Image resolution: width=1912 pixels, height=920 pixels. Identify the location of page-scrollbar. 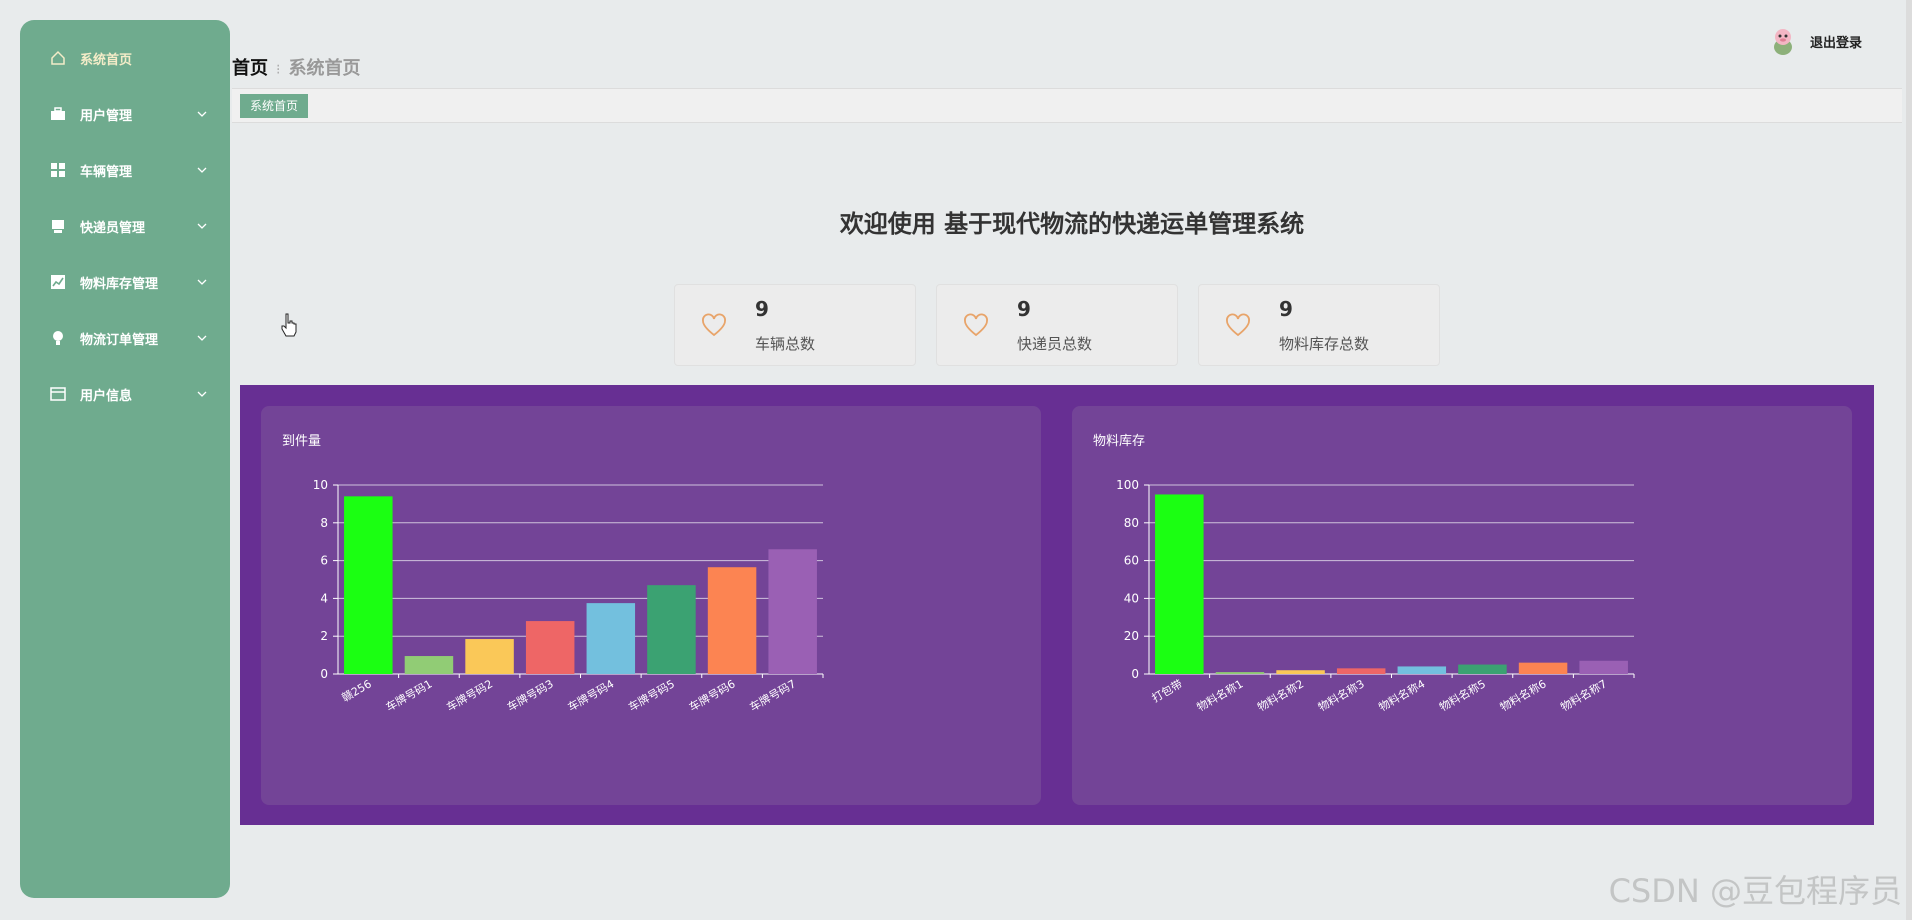
(1909, 460).